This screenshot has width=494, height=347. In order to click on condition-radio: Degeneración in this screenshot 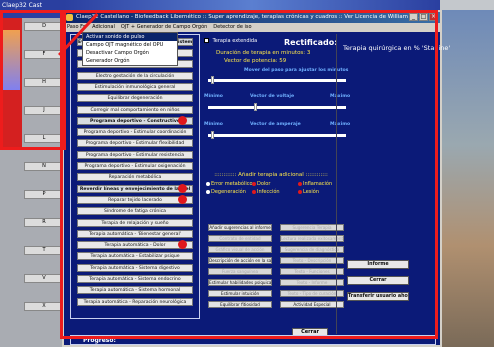, I will do `click(226, 192)`.